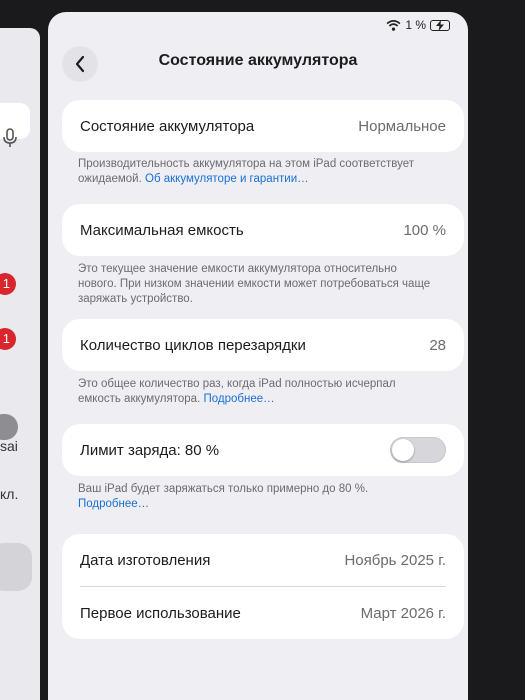  Describe the element at coordinates (160, 613) in the screenshot. I see `first-use-label: Первое использование` at that location.